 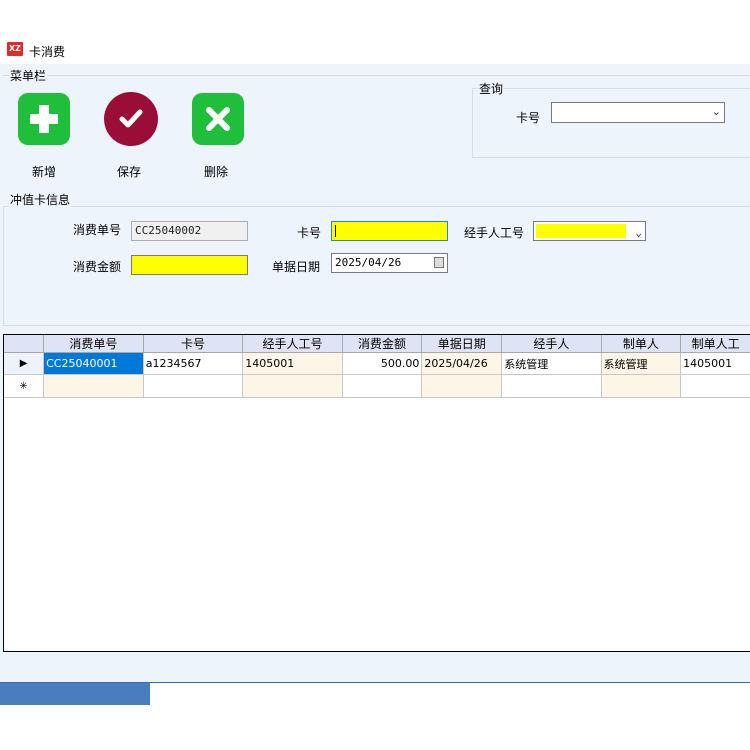 What do you see at coordinates (28, 75) in the screenshot?
I see `menu-group-label: 菜单栏` at bounding box center [28, 75].